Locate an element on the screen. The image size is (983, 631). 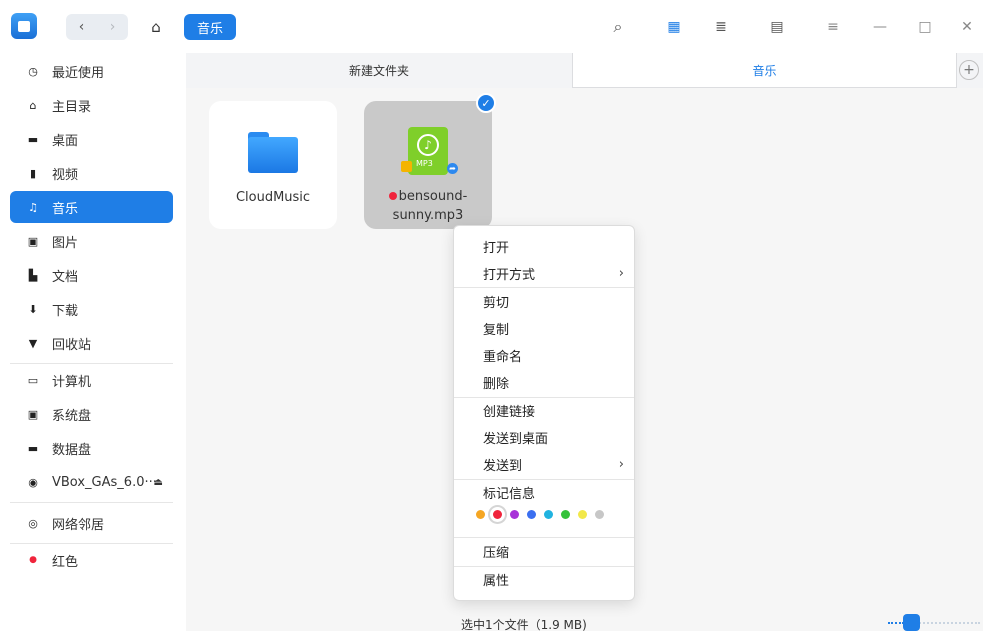
tag-color-picker is located at coordinates (544, 514).